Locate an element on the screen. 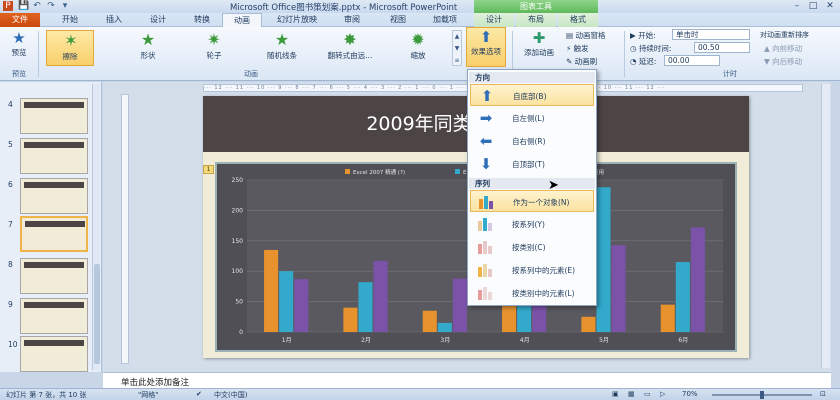  tab-design: 设计 is located at coordinates (158, 20).